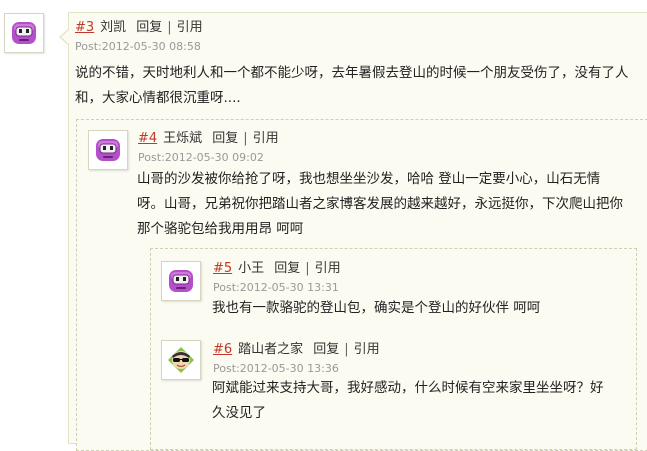 This screenshot has height=451, width=647. What do you see at coordinates (147, 138) in the screenshot?
I see `floor-link: #4` at bounding box center [147, 138].